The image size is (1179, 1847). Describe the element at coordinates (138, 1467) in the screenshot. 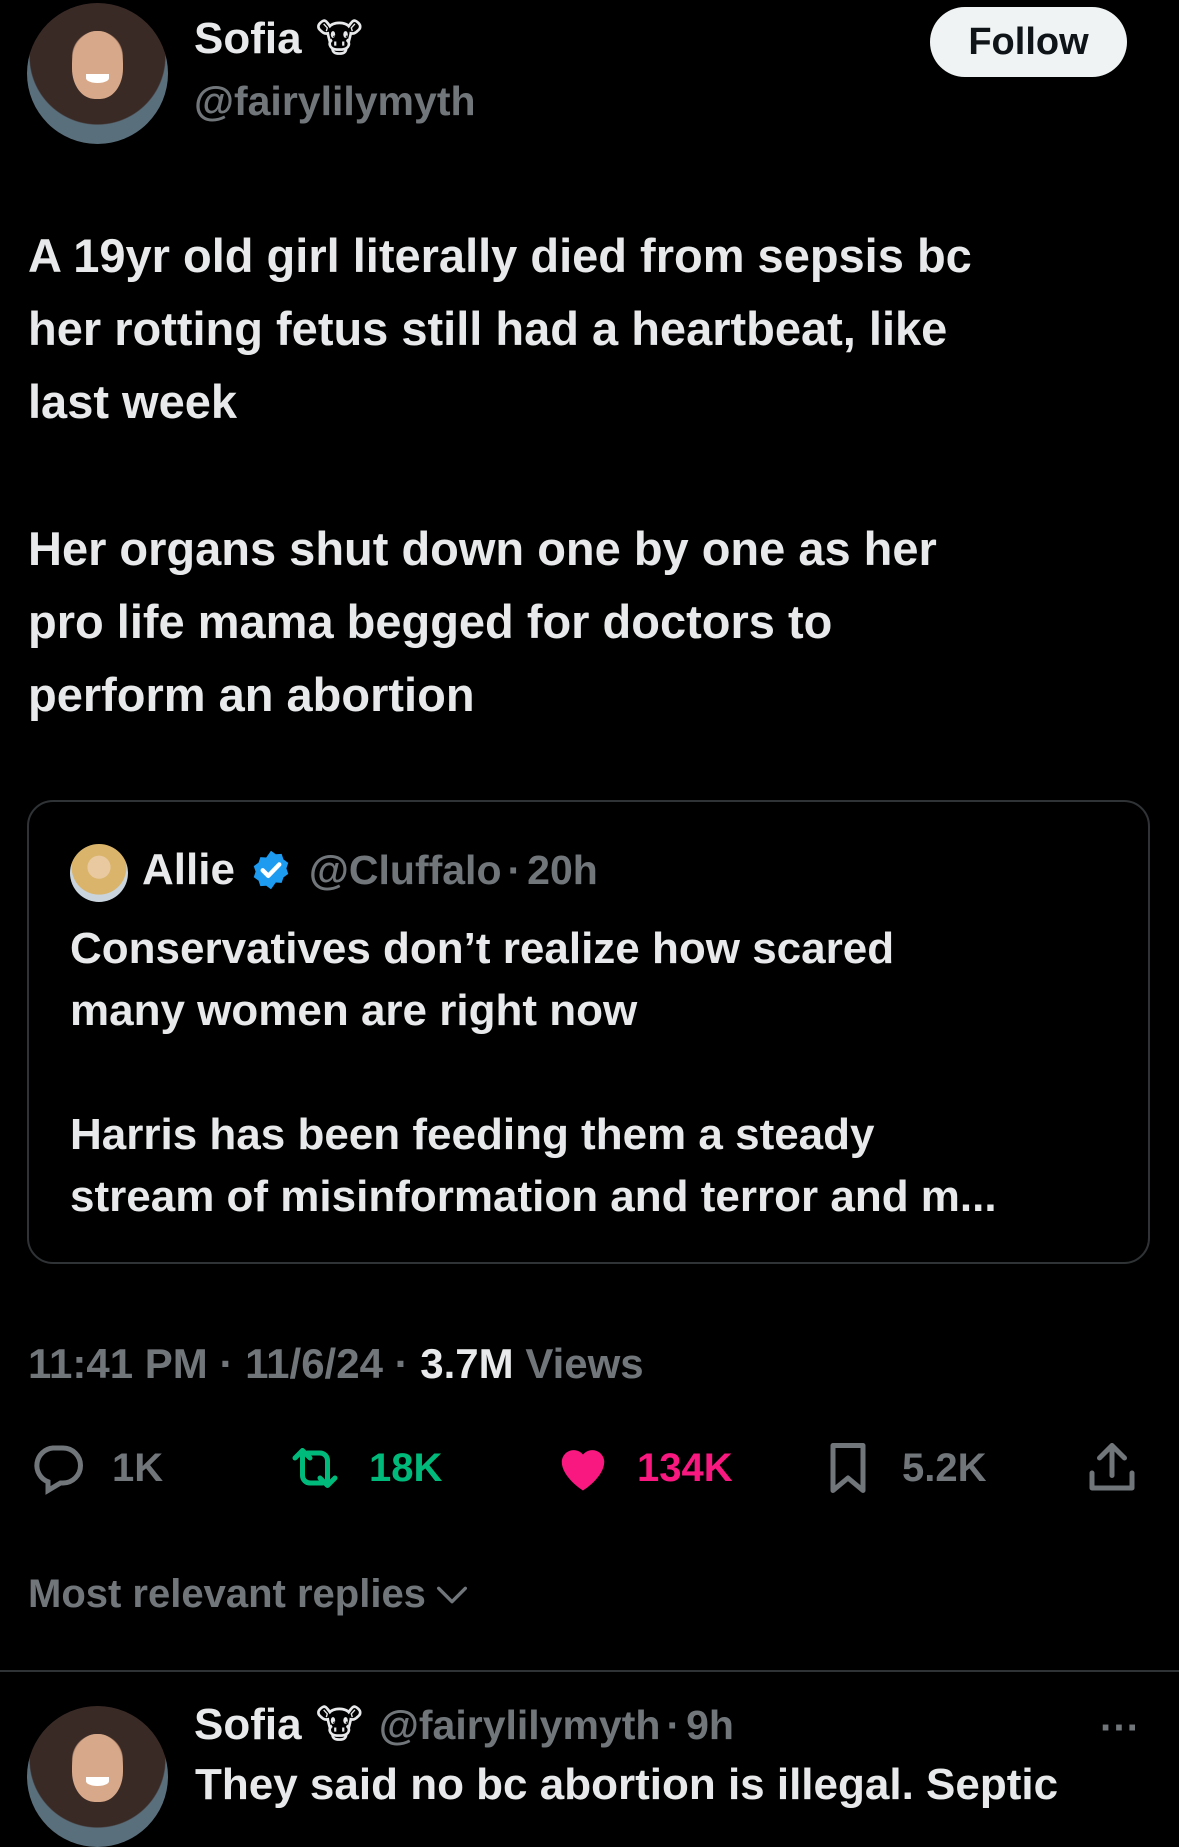

I see `reply-count: 1K` at that location.